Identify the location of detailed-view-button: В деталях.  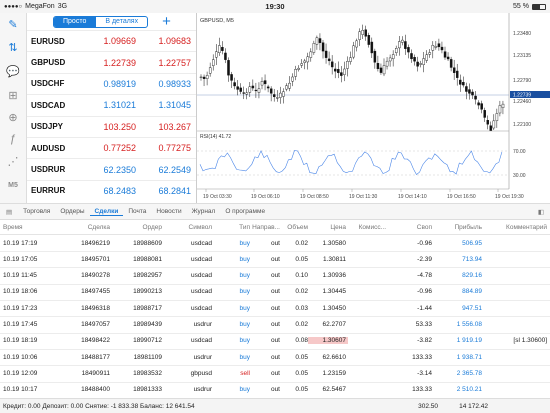
(121, 21).